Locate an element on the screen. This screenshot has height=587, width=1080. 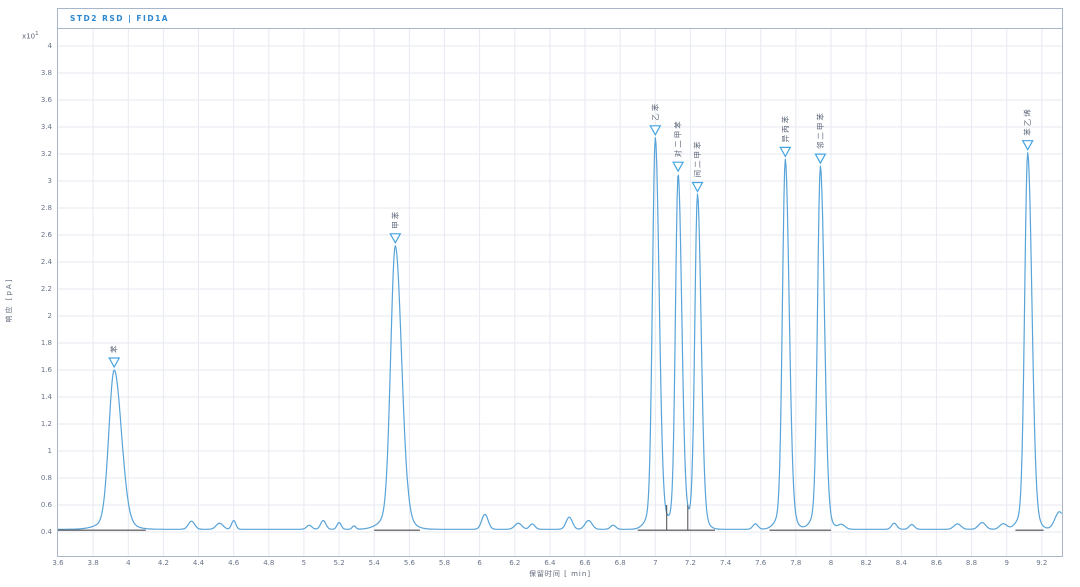
peak-label: 苯乙烯 is located at coordinates (1027, 121).